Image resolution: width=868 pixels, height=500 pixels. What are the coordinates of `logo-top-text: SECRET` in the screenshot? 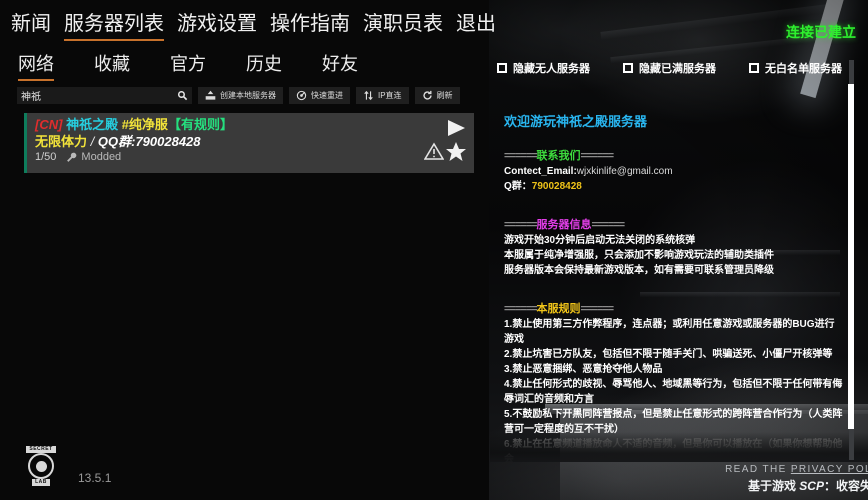 It's located at (41, 449).